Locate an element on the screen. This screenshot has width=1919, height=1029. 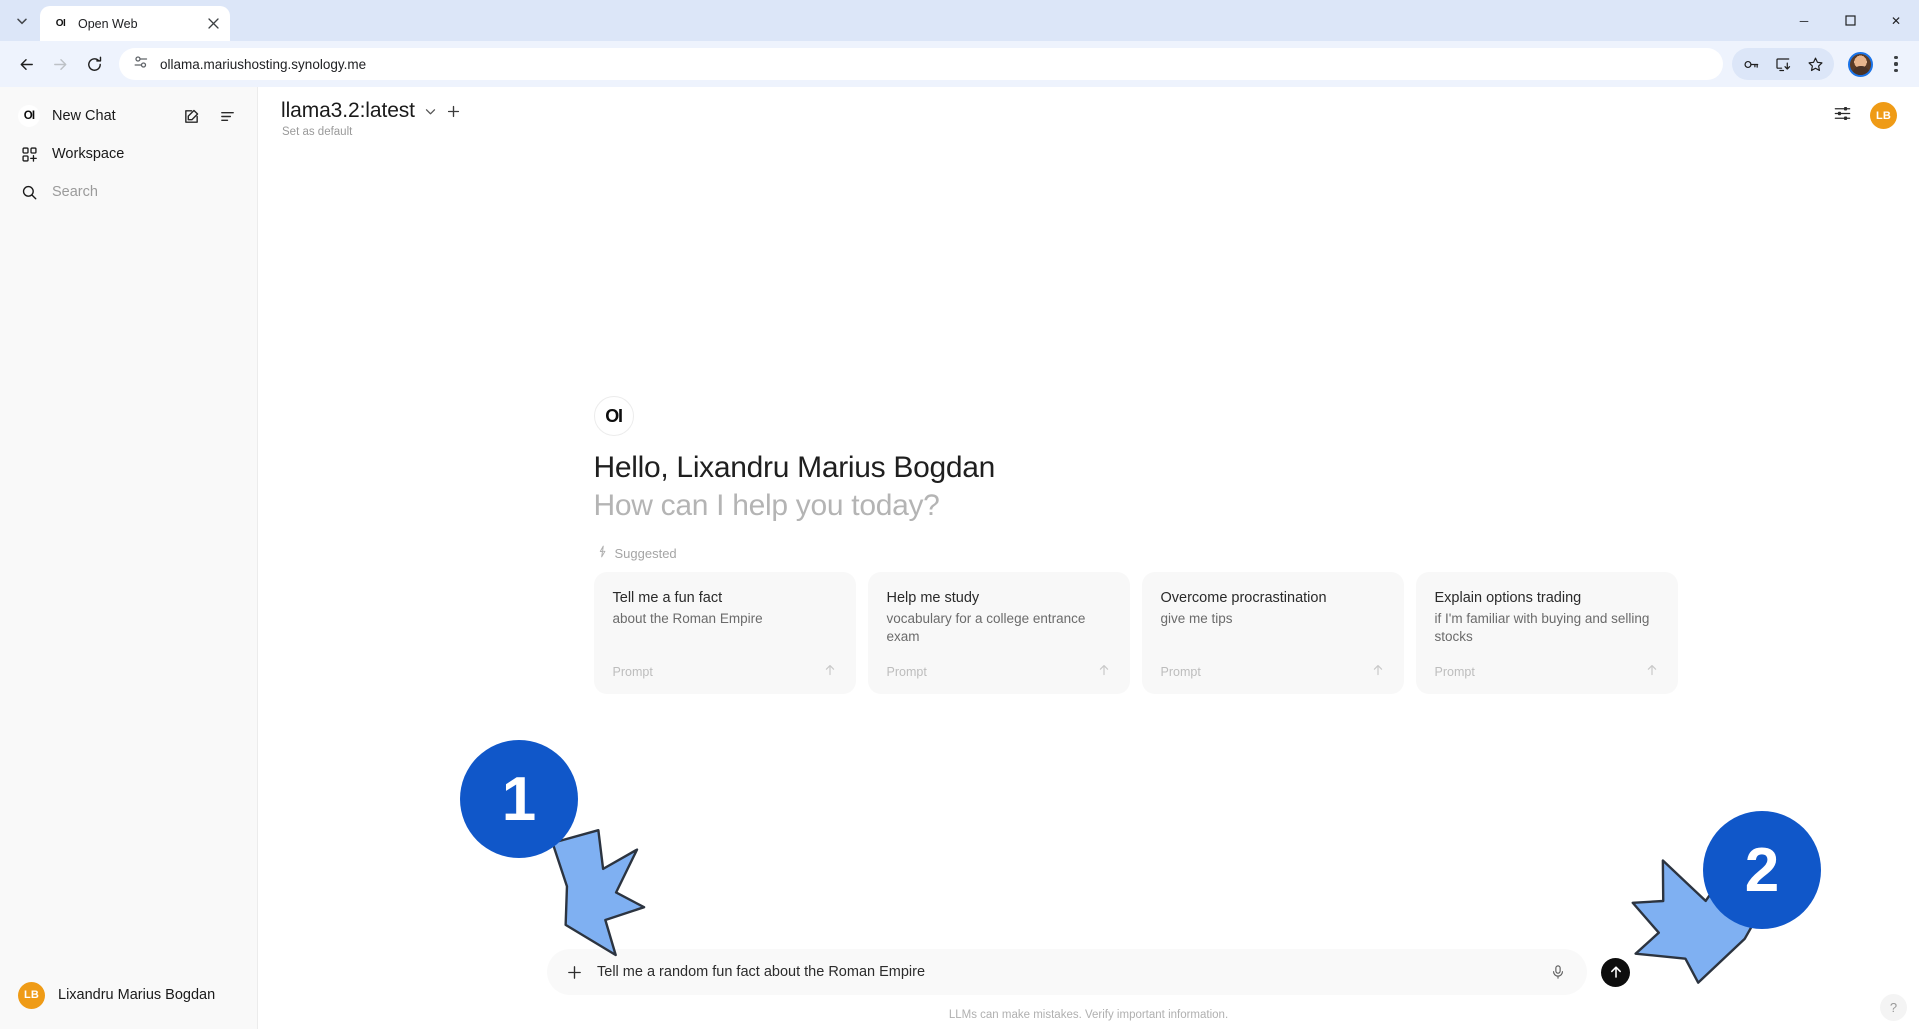
send-button is located at coordinates (1615, 972).